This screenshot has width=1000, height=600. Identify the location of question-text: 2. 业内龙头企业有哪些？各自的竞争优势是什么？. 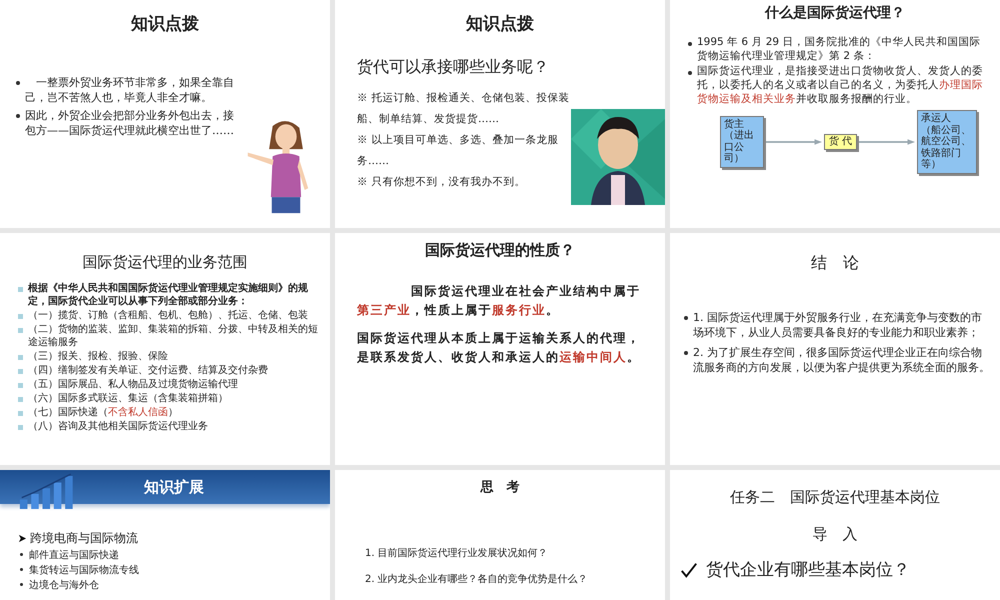
(477, 579).